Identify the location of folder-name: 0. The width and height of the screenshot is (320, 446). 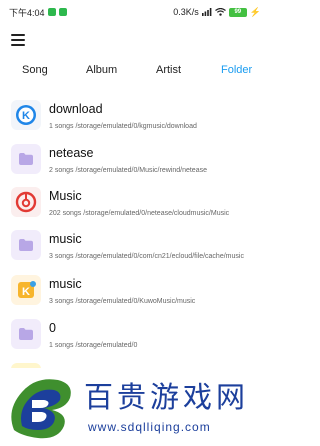
(52, 328).